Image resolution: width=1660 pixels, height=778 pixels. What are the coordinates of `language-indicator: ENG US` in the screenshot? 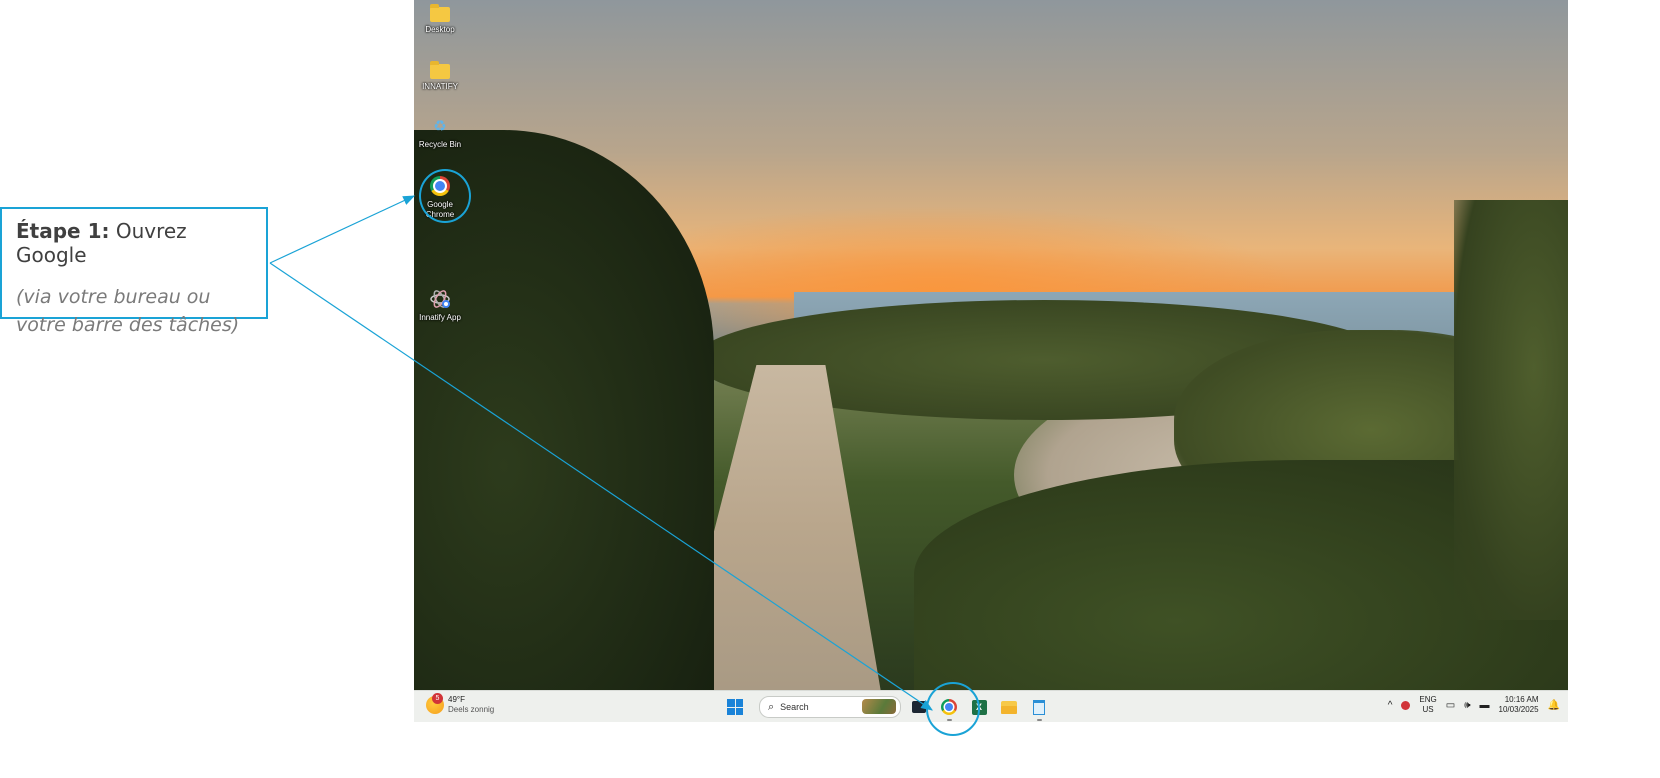 It's located at (1427, 705).